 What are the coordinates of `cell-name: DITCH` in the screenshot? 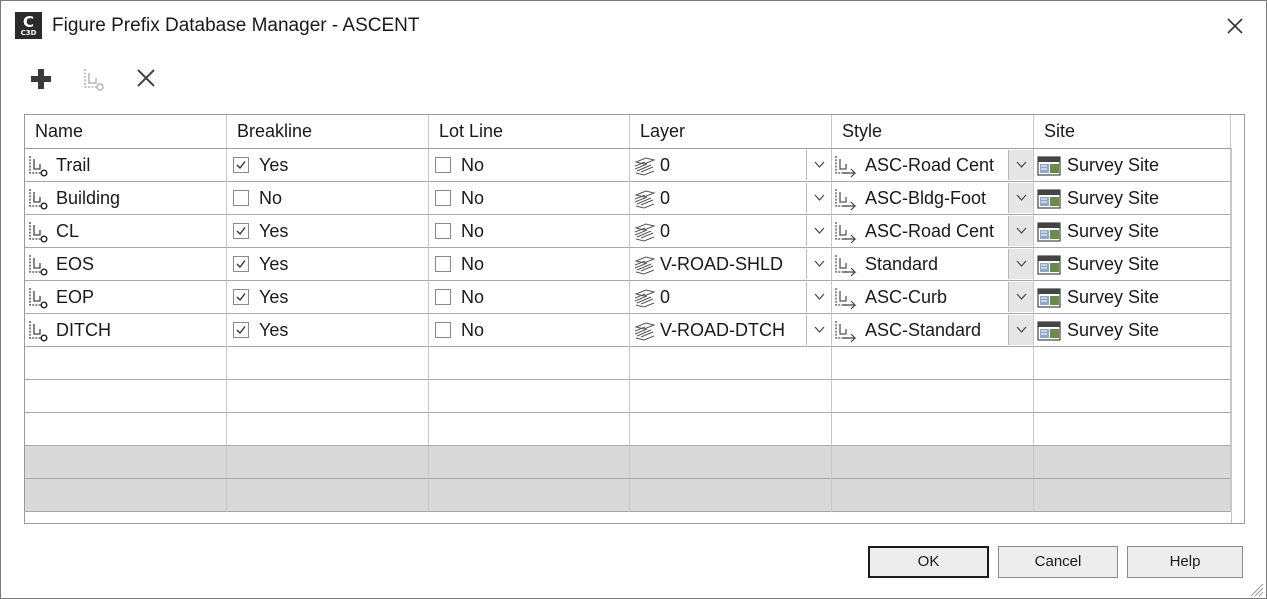 It's located at (126, 330).